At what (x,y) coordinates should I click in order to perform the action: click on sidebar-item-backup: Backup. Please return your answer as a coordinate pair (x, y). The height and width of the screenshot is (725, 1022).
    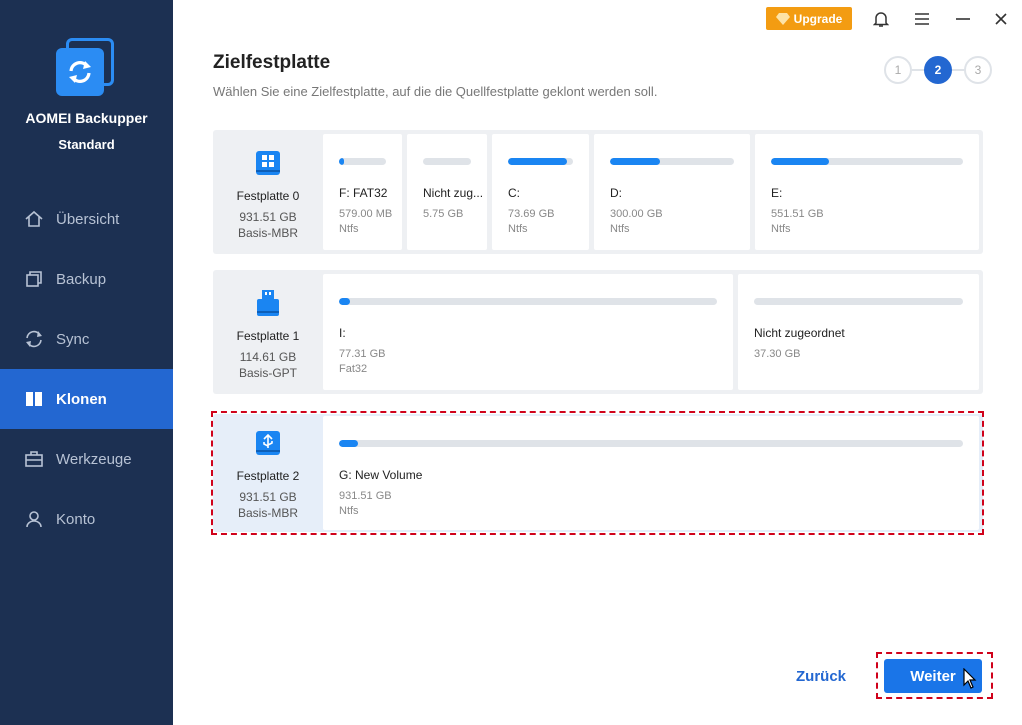
    Looking at the image, I should click on (86, 279).